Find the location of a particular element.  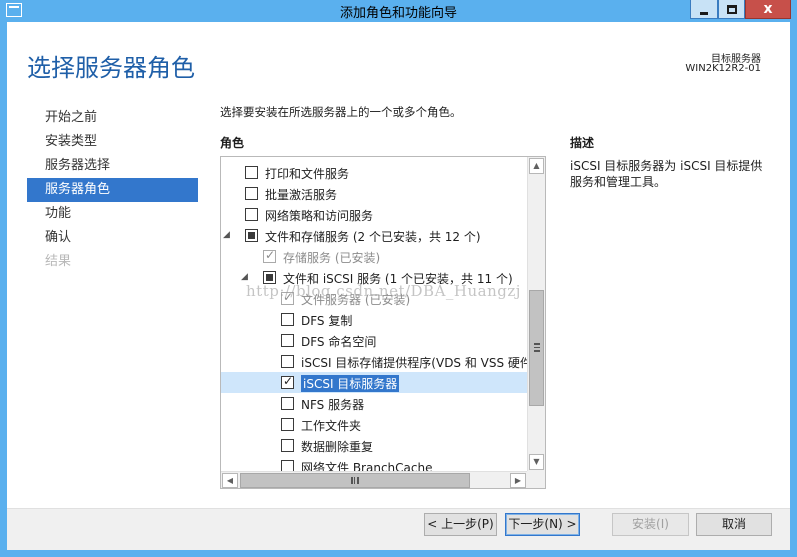

title-bar: 添加角色和功能向导 x is located at coordinates (398, 11).